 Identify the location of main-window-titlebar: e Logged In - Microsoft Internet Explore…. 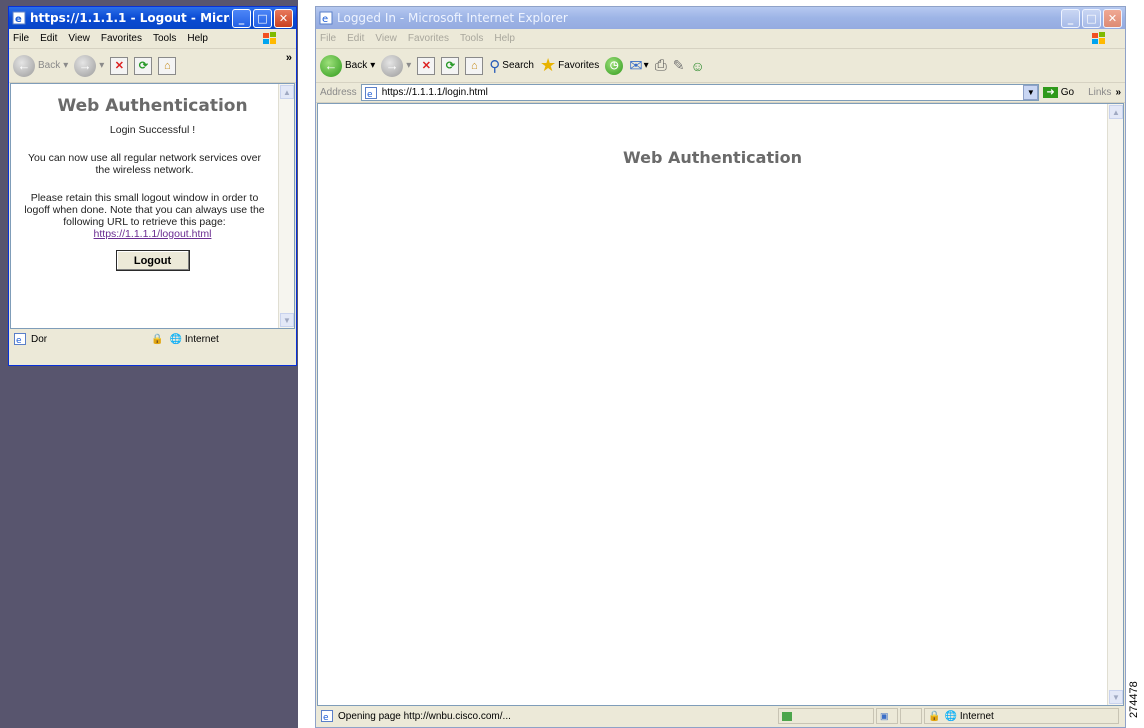
(720, 18).